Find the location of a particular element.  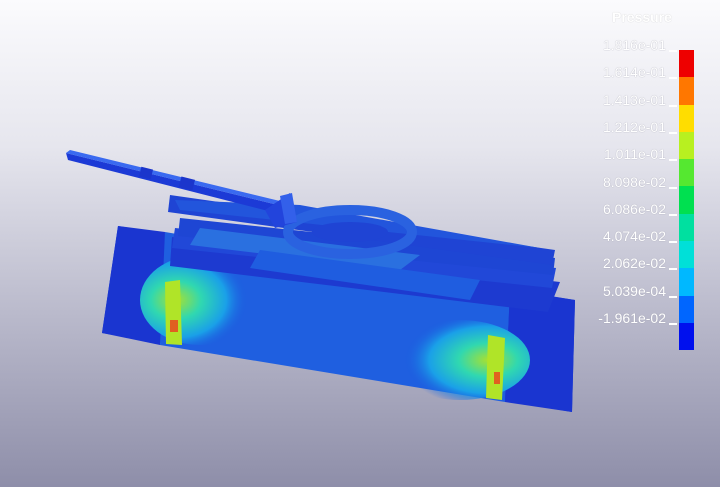

legend-value-label: 4.074e-02 is located at coordinates (634, 236).